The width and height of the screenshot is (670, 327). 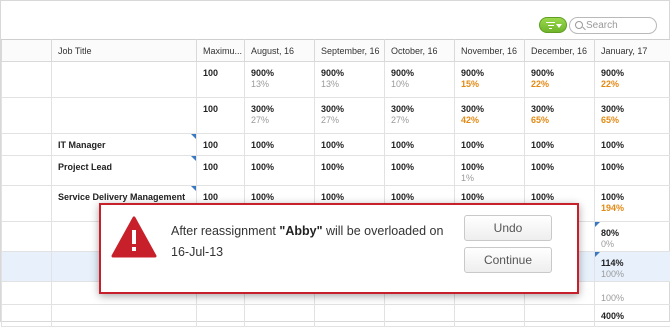 I want to click on allocation-value: 80%, so click(x=633, y=233).